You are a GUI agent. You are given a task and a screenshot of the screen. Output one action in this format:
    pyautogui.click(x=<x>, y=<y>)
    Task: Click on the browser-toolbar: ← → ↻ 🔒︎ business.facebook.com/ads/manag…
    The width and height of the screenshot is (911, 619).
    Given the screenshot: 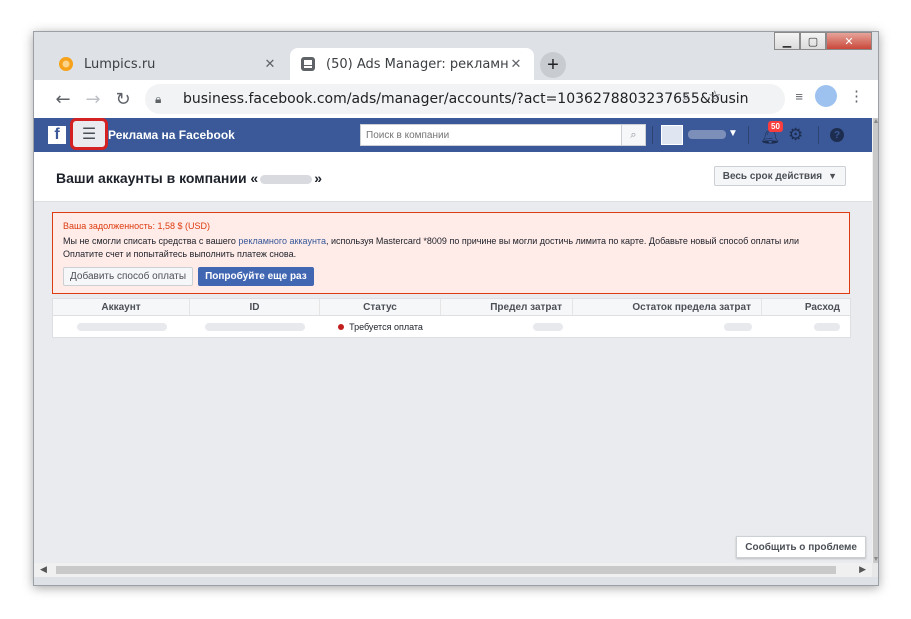 What is the action you would take?
    pyautogui.click(x=456, y=99)
    